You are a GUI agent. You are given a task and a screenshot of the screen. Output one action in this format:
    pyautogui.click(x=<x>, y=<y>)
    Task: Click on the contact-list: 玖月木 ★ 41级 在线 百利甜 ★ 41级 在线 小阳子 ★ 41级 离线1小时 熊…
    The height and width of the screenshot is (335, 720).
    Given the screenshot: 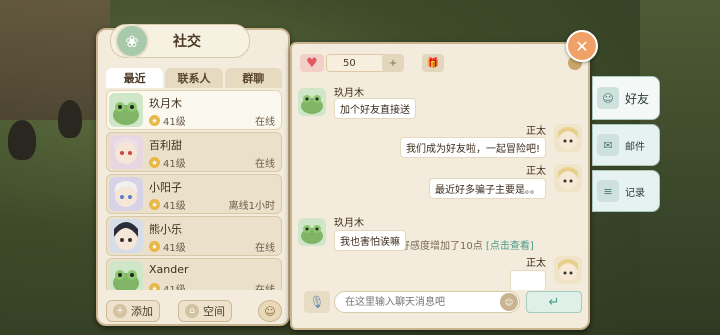 What is the action you would take?
    pyautogui.click(x=194, y=190)
    